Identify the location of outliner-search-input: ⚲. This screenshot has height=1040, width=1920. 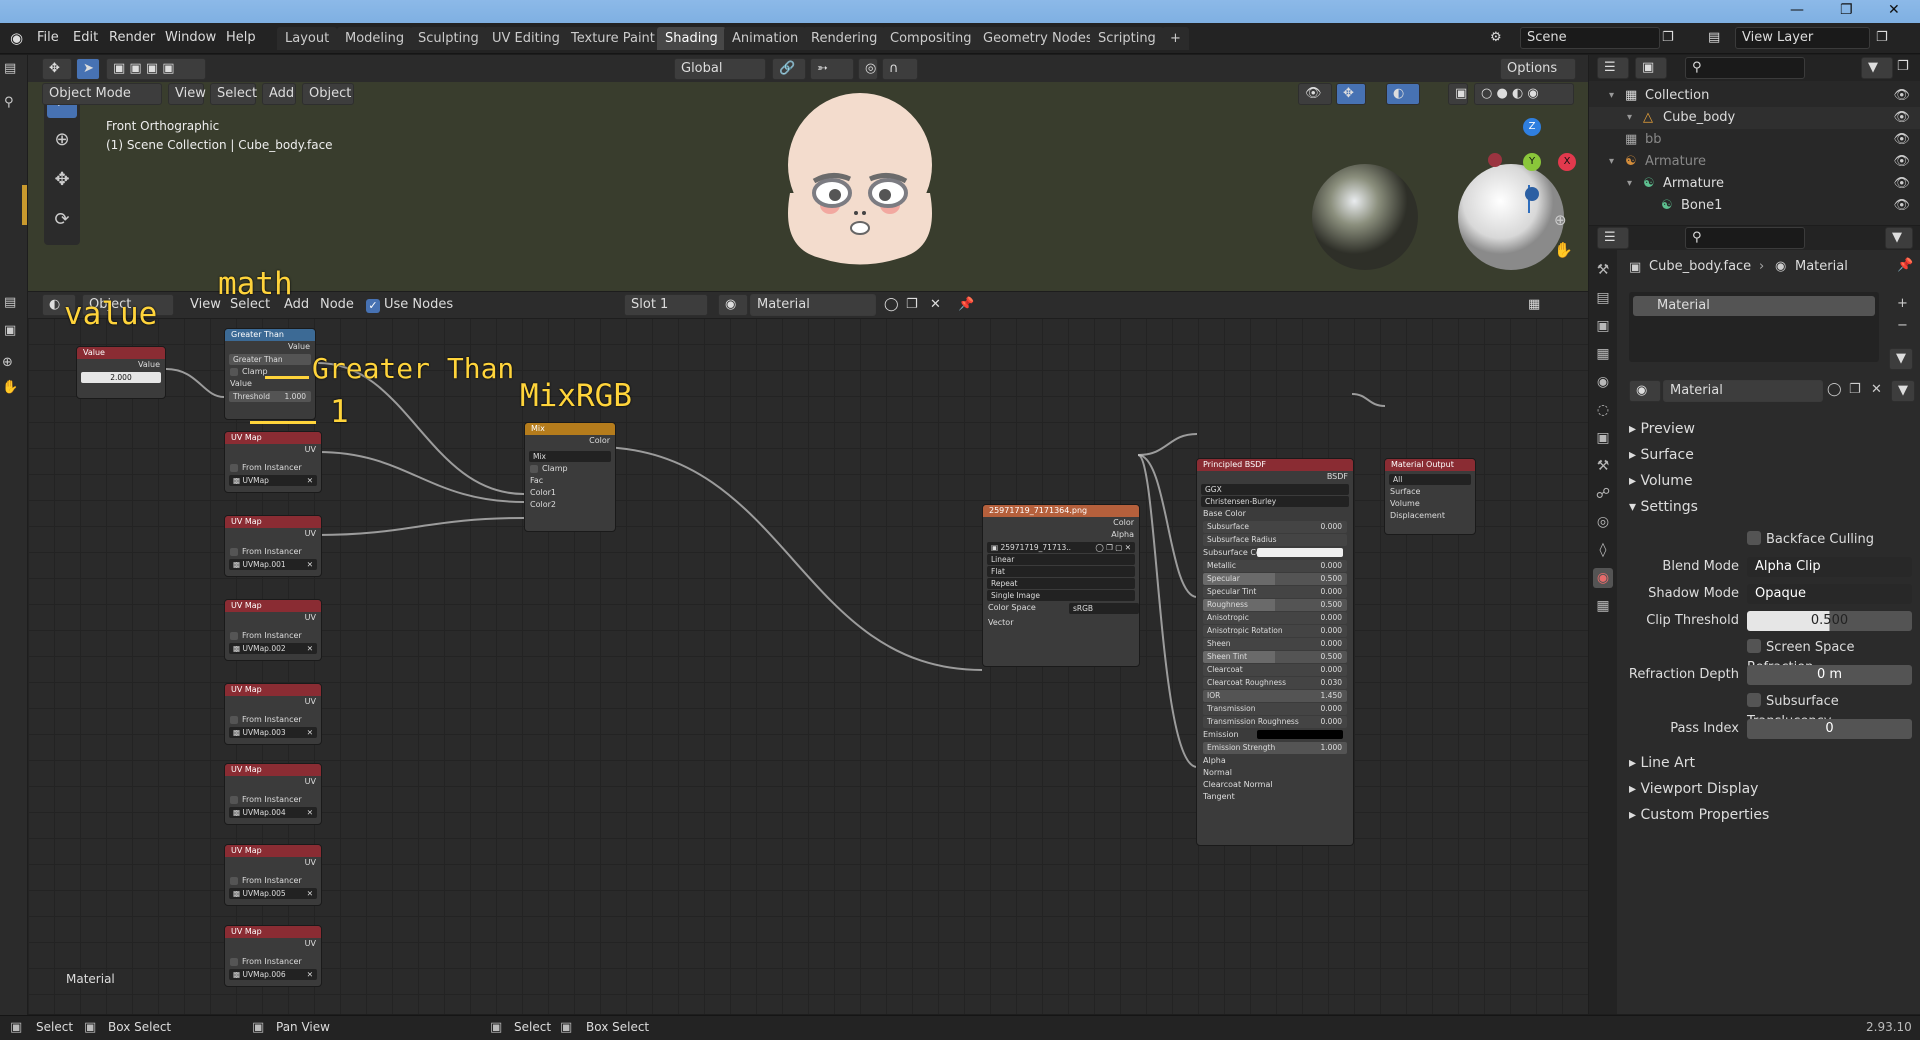
(1745, 68).